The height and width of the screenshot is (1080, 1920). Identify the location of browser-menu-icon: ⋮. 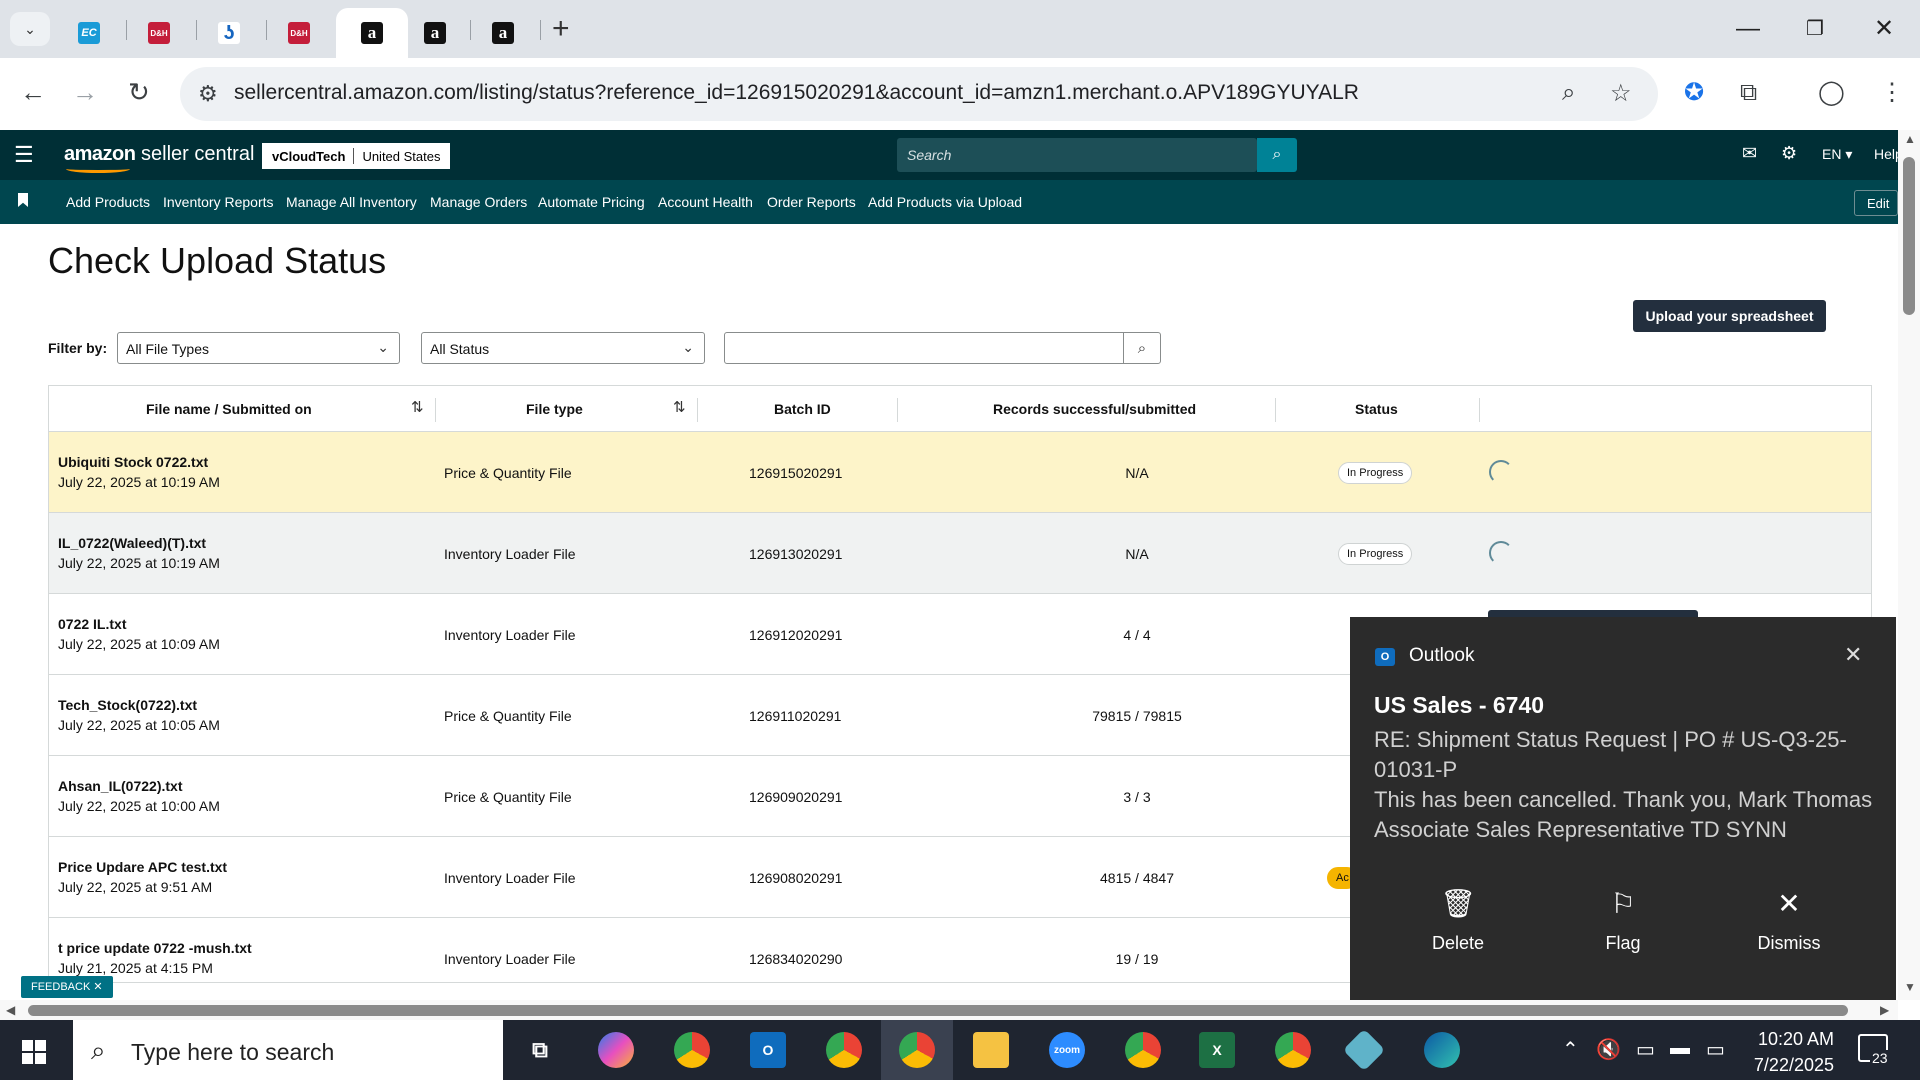
(1892, 93).